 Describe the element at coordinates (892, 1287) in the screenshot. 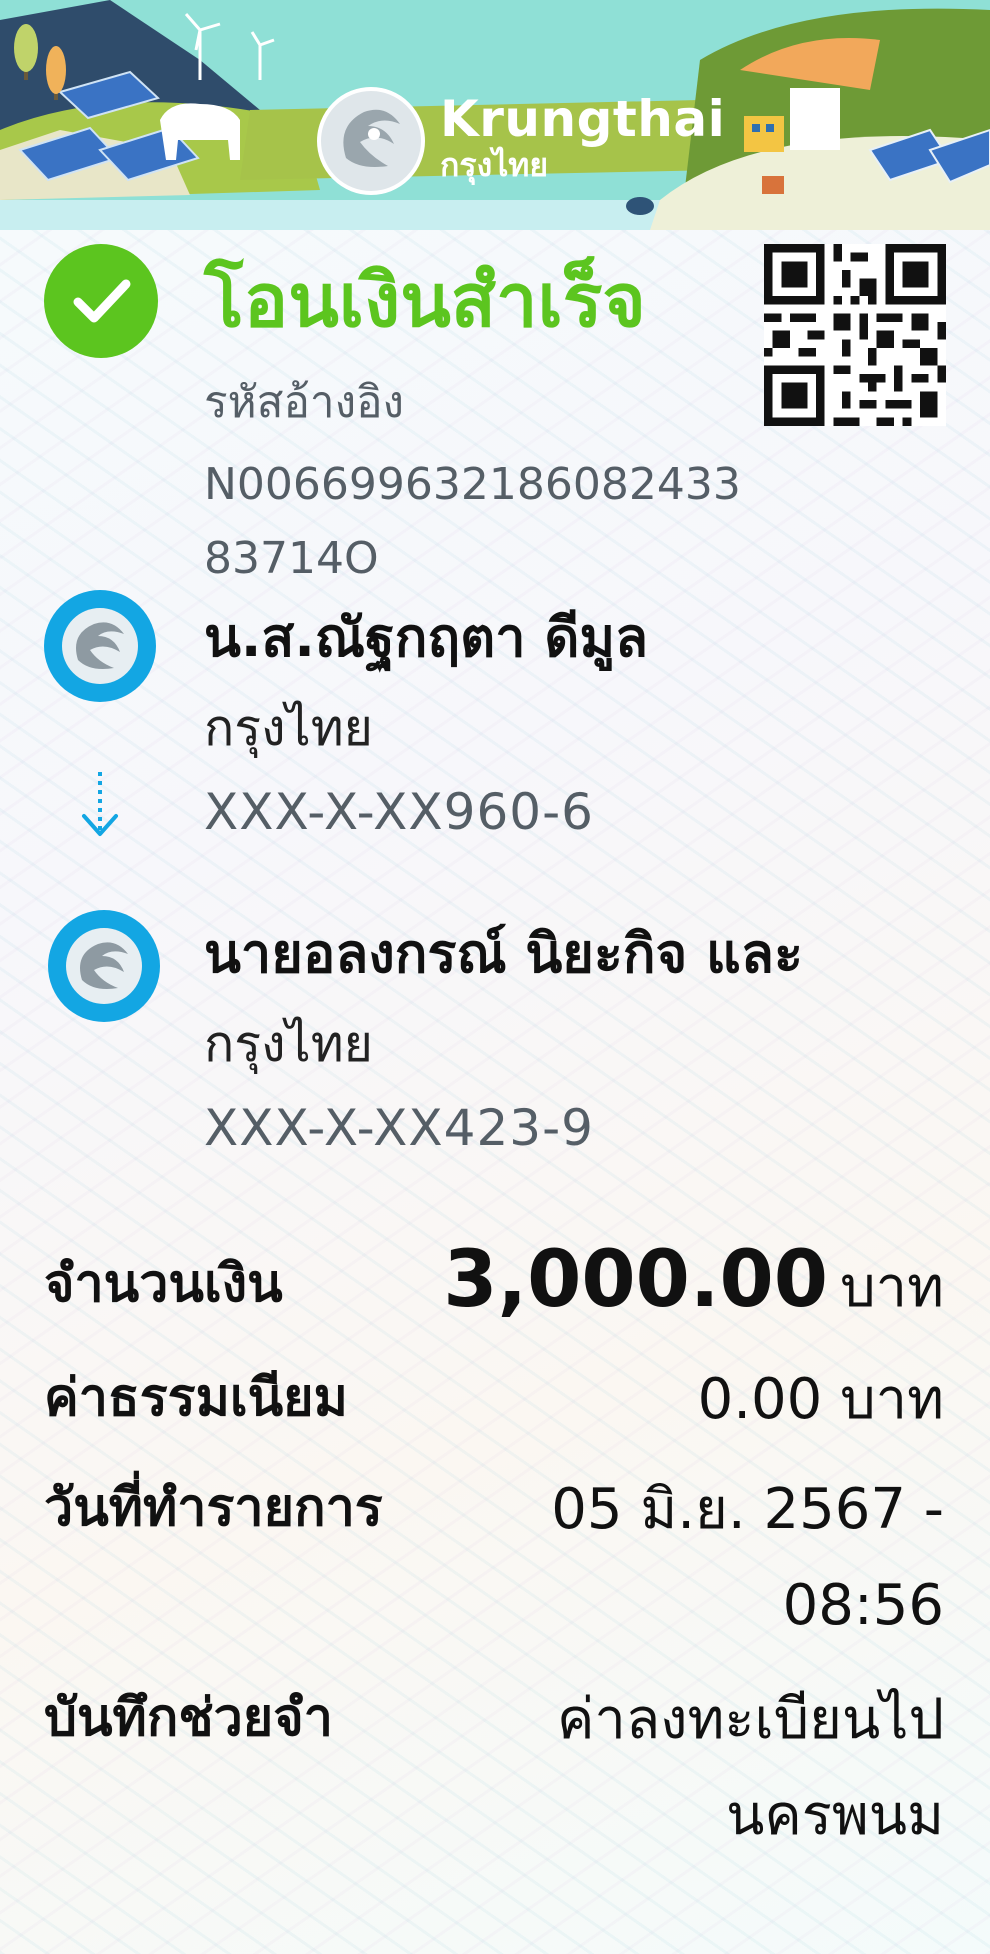

I see `amount-unit: บาท` at that location.